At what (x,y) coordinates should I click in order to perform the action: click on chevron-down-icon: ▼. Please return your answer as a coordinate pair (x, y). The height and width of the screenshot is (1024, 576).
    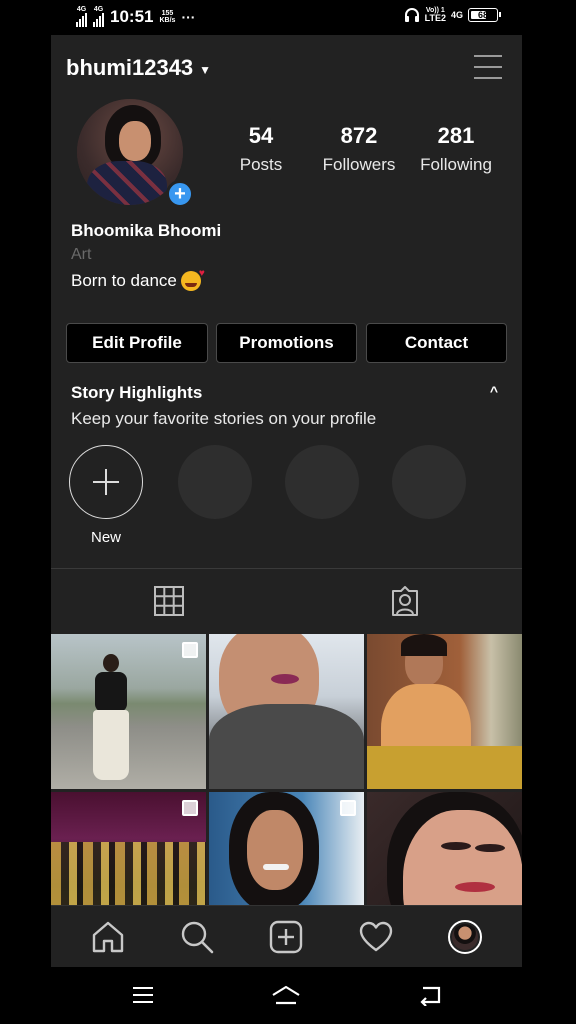
    Looking at the image, I should click on (205, 69).